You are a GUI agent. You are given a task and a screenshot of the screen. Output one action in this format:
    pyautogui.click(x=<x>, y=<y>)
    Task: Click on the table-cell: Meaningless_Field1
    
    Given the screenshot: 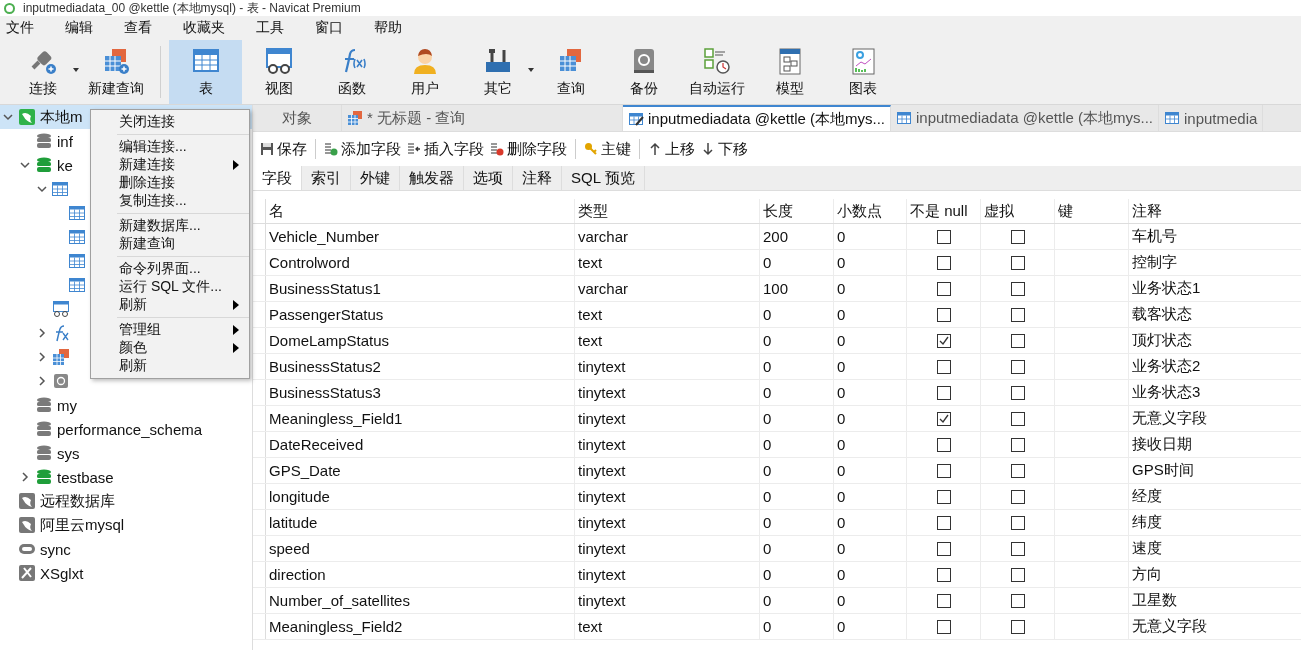 What is the action you would take?
    pyautogui.click(x=420, y=418)
    